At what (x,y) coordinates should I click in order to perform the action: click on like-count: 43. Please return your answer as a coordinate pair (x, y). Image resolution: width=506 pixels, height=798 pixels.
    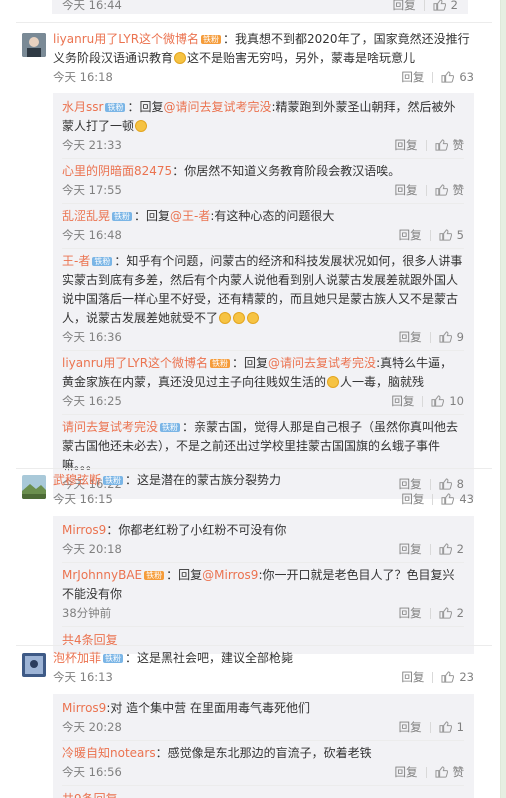
    Looking at the image, I should click on (466, 499).